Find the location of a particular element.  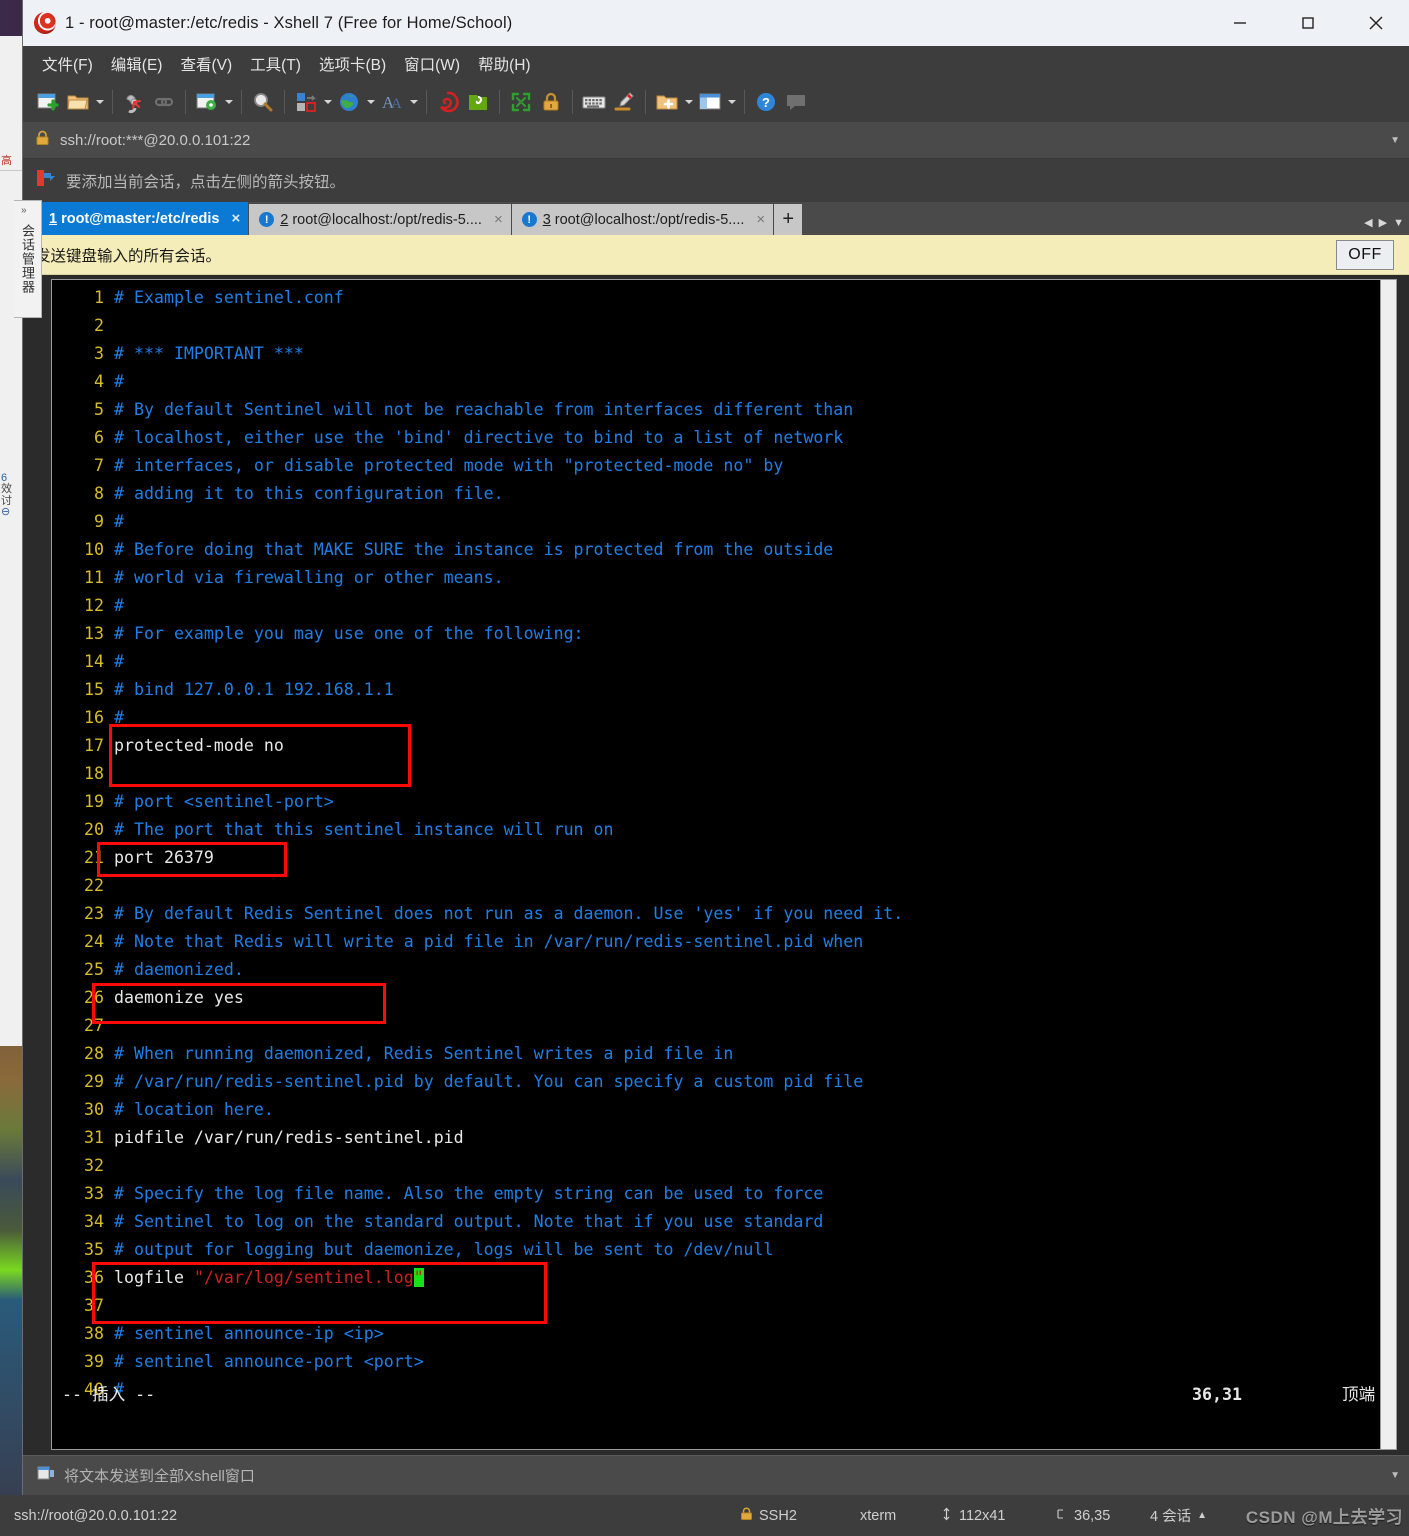

menu-window: 窗口(W) is located at coordinates (432, 64).